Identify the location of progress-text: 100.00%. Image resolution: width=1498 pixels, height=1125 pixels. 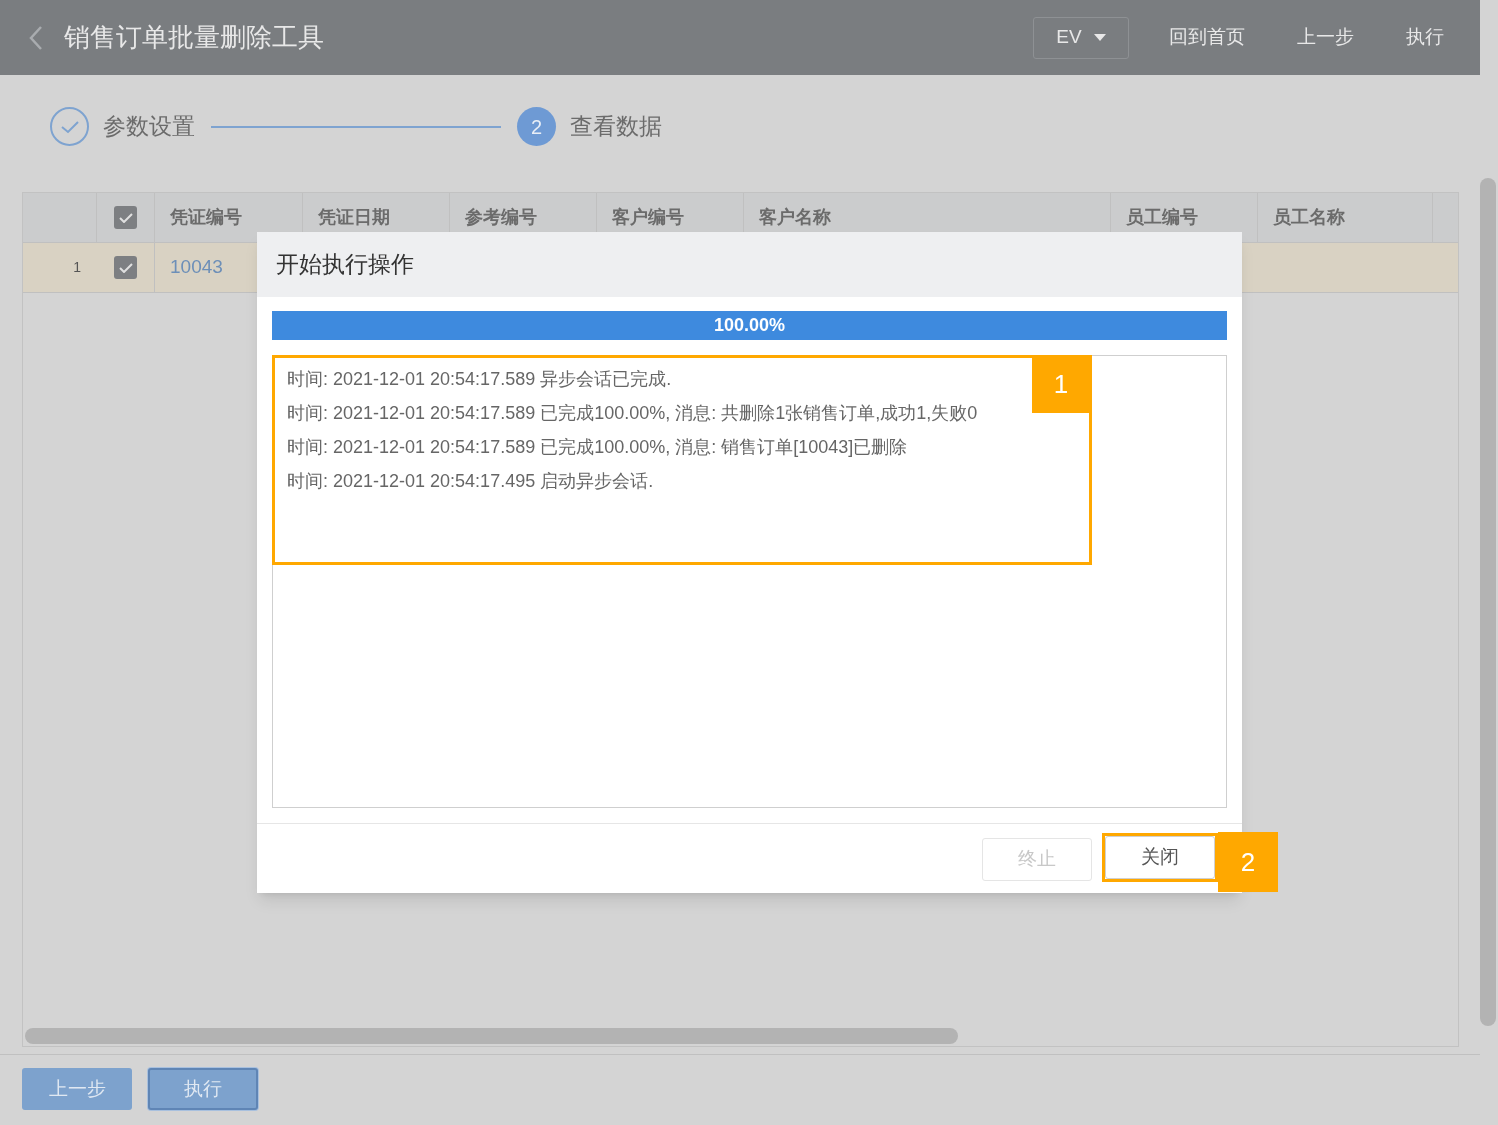
(749, 325).